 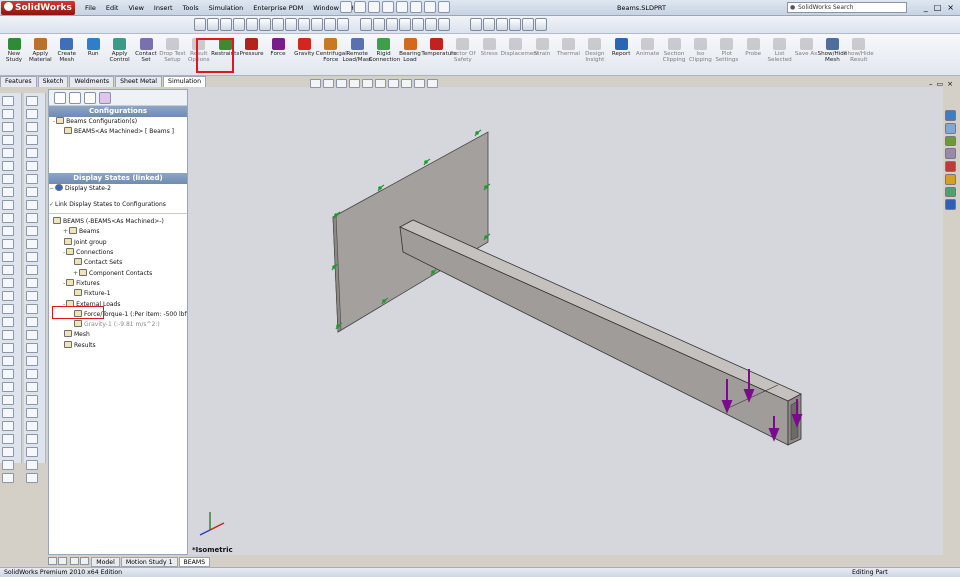 What do you see at coordinates (444, 7) in the screenshot?
I see `options-icon` at bounding box center [444, 7].